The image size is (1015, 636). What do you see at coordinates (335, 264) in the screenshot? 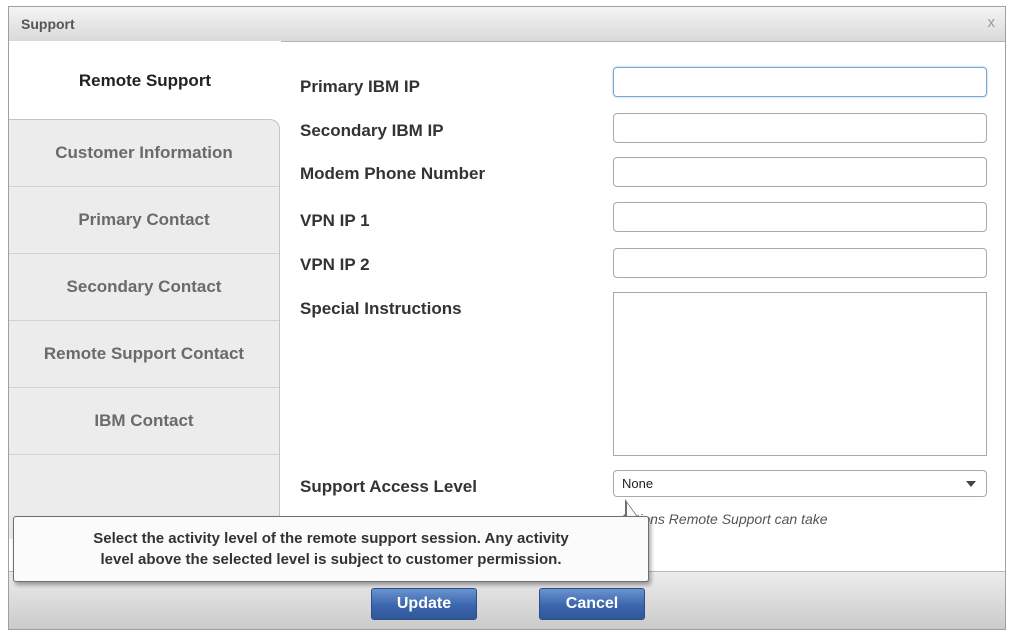
I see `vpn-ip-2-label: VPN IP 2` at bounding box center [335, 264].